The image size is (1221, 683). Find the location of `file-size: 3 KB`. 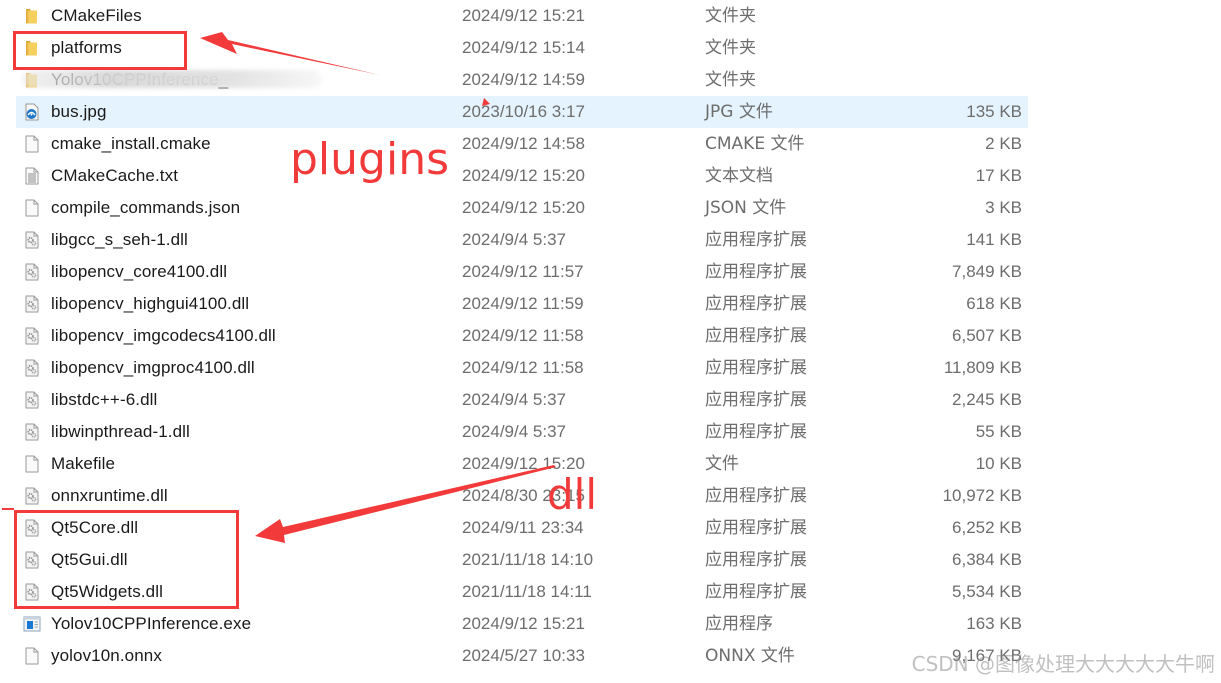

file-size: 3 KB is located at coordinates (1003, 207).